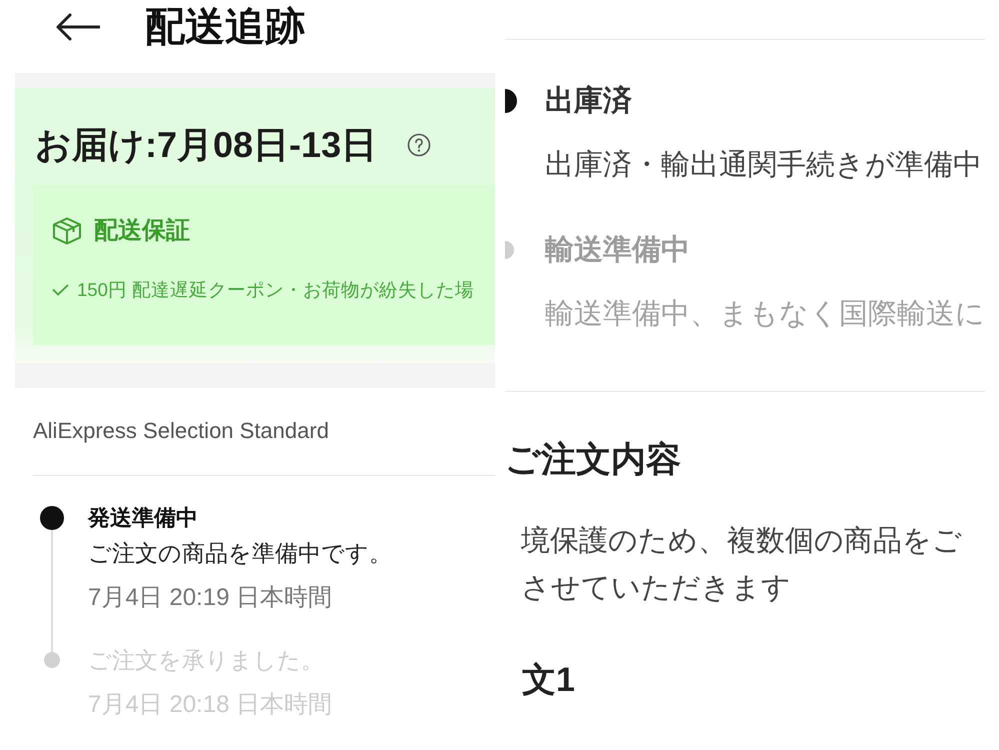 The height and width of the screenshot is (750, 999). What do you see at coordinates (181, 431) in the screenshot?
I see `shipping-method: AliExpress Selection Standard` at bounding box center [181, 431].